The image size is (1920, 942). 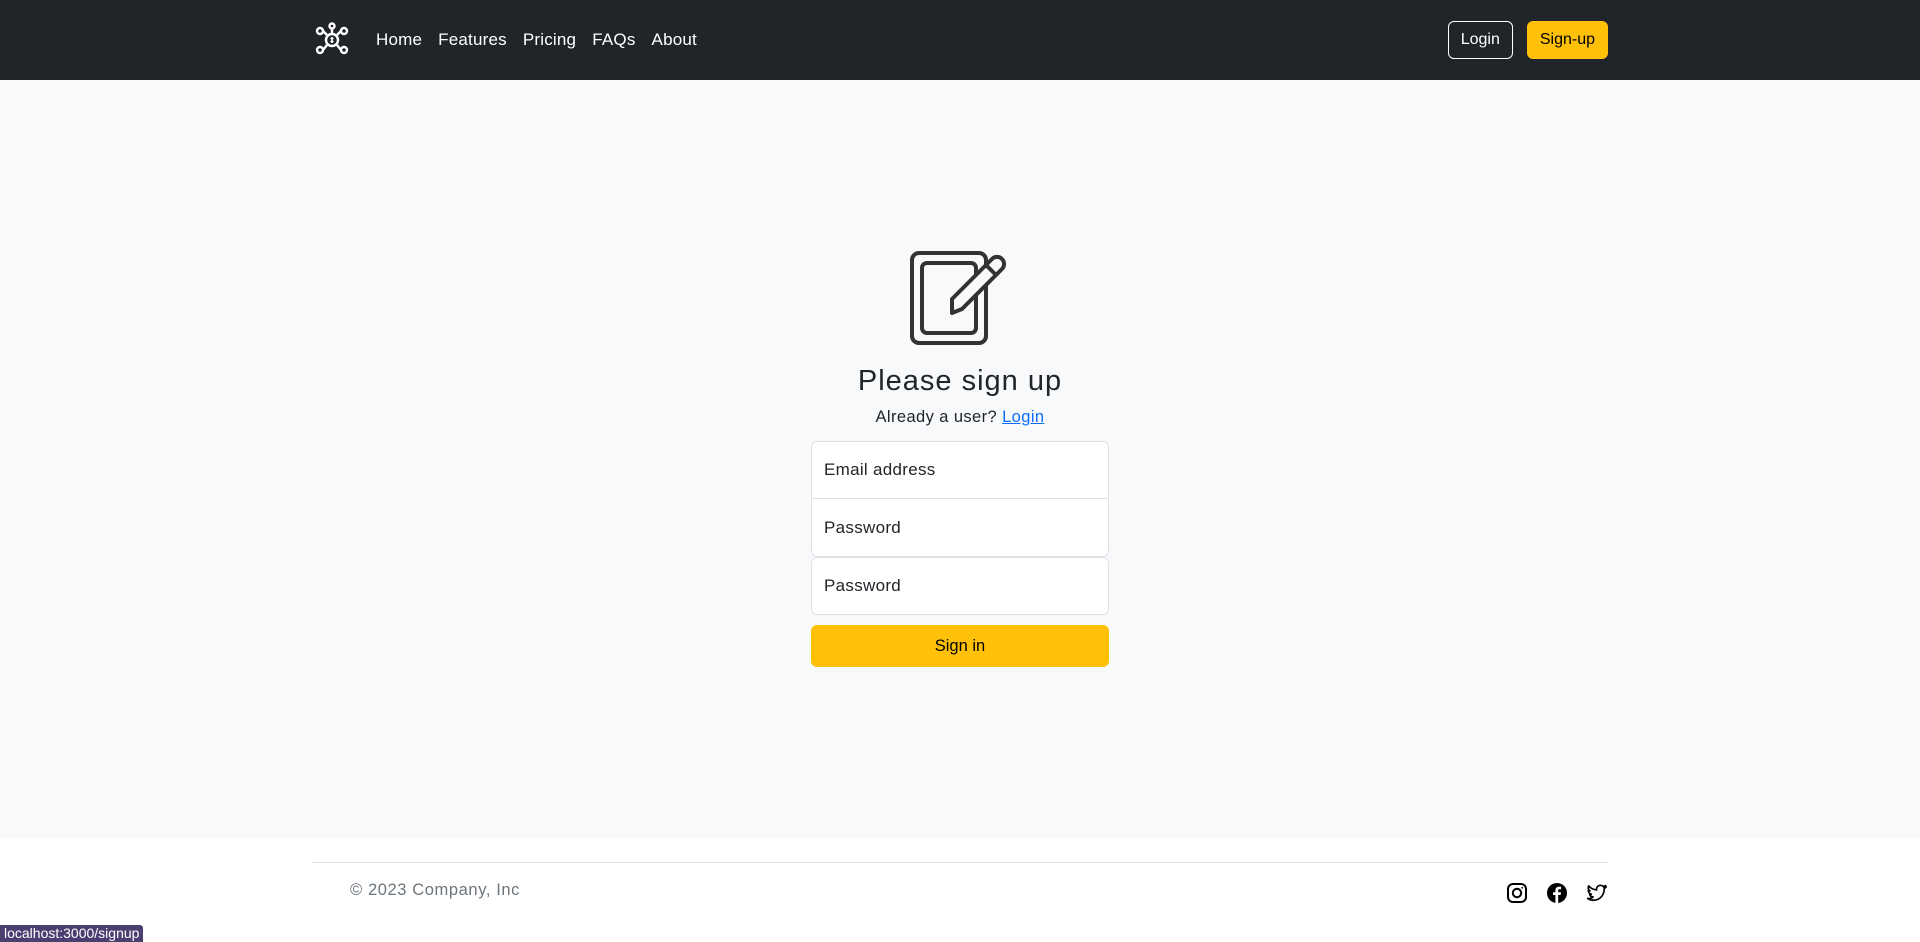 I want to click on email-field-wrapper, so click(x=960, y=470).